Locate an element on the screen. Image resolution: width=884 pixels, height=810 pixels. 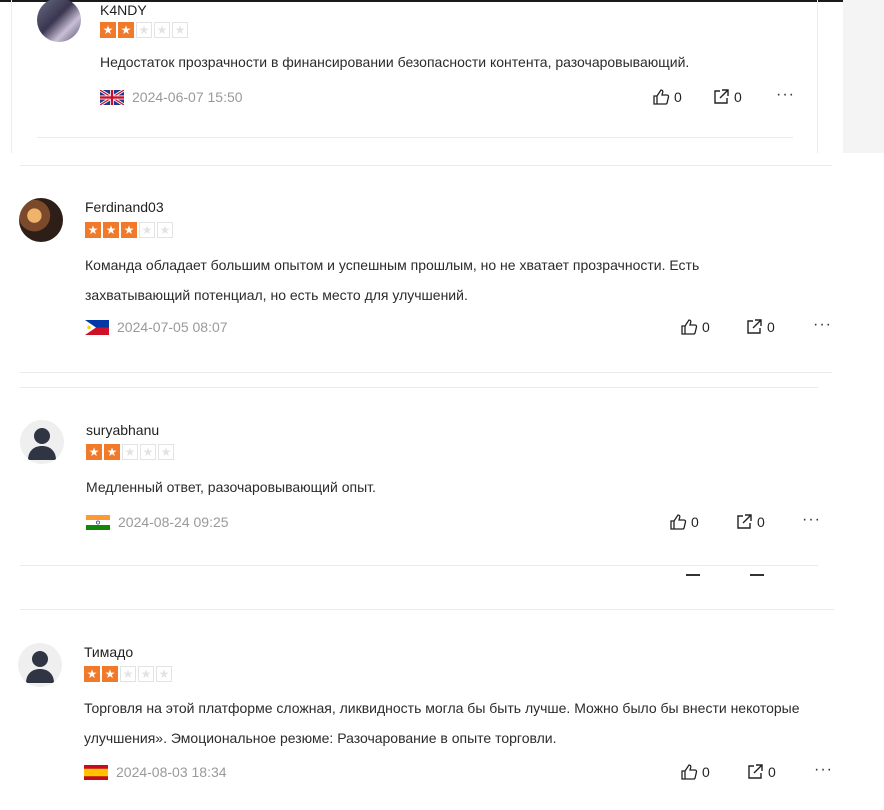
spain-flag-icon is located at coordinates (96, 772).